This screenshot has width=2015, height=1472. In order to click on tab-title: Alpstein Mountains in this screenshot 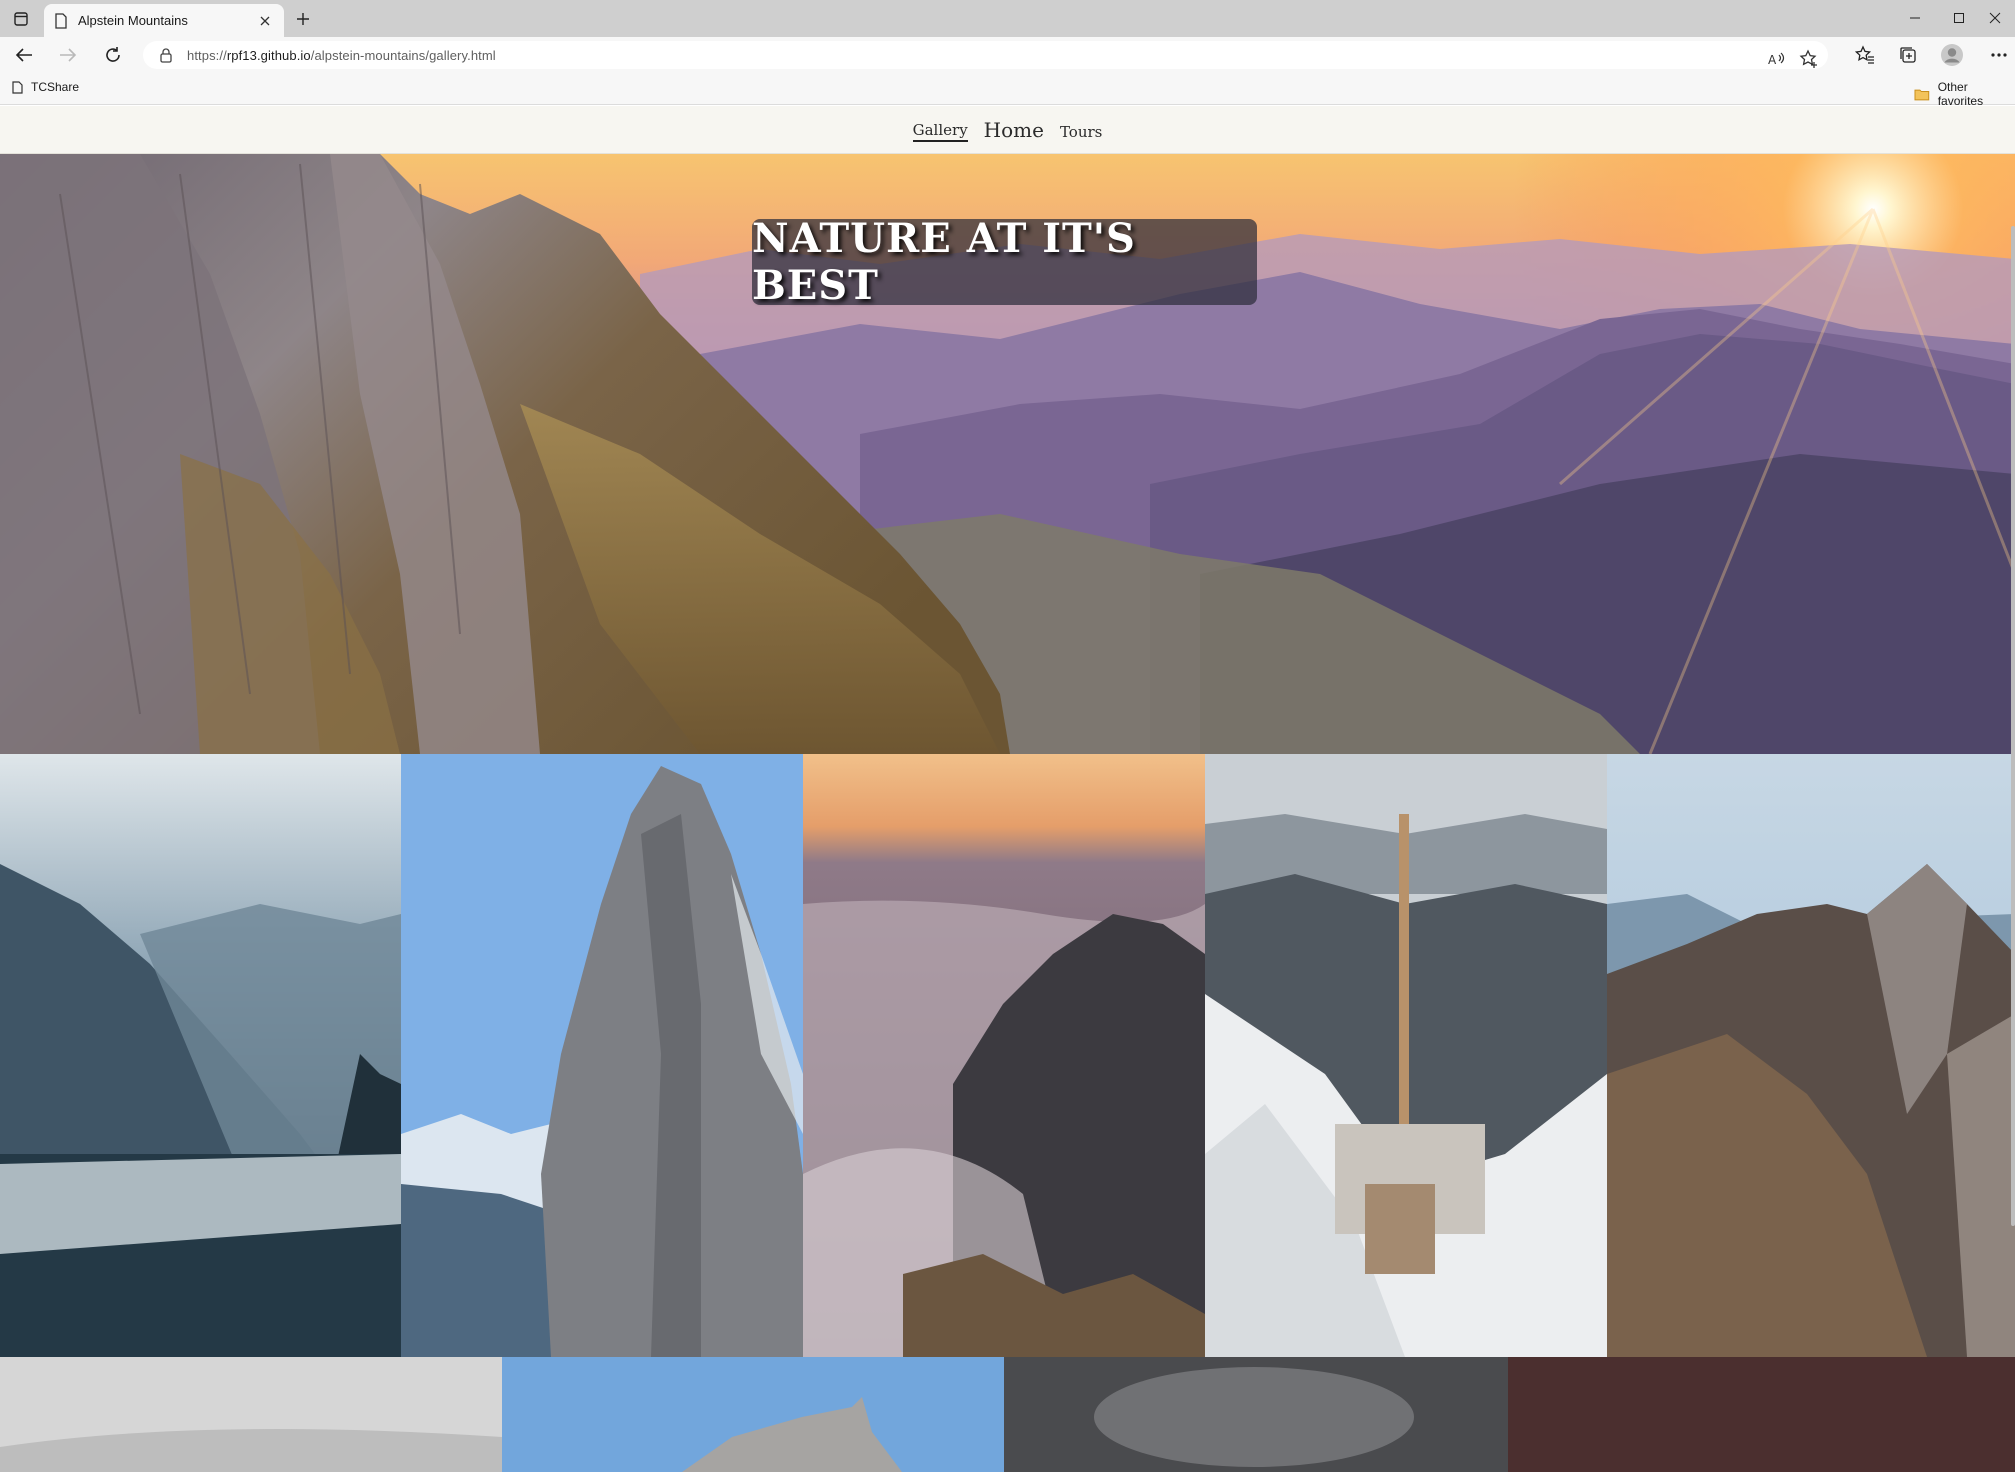, I will do `click(133, 20)`.